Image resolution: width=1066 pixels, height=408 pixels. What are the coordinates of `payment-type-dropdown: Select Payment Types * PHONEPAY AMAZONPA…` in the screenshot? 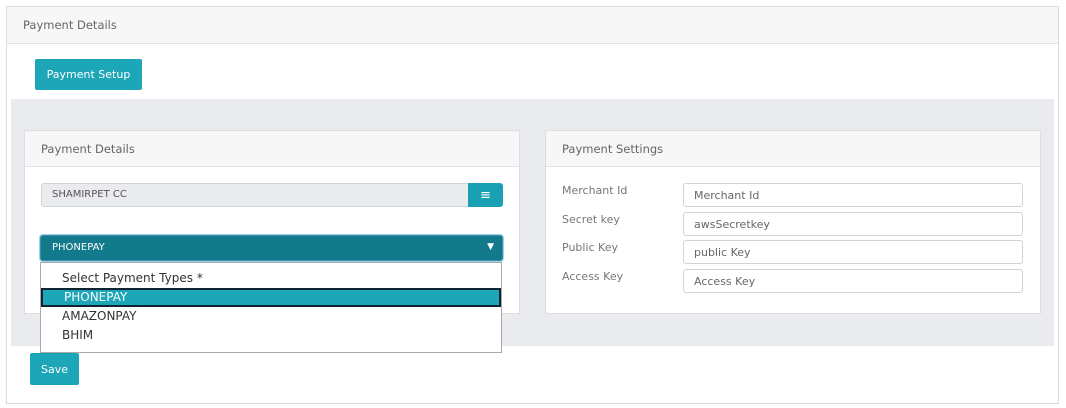 It's located at (271, 307).